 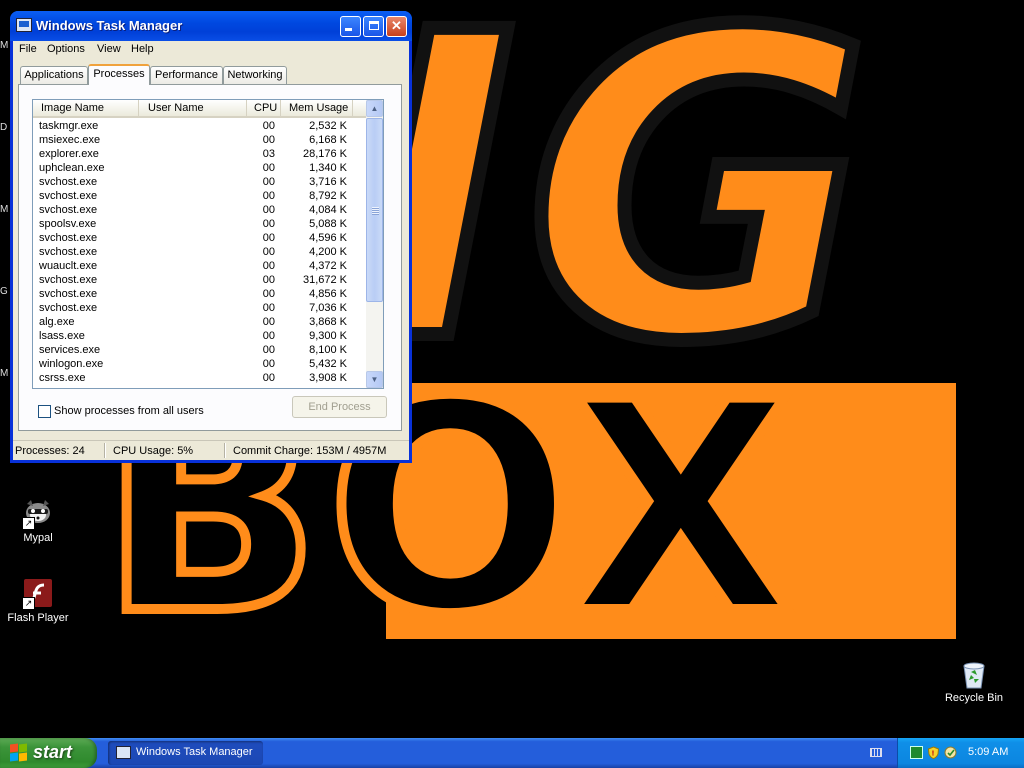 What do you see at coordinates (200, 126) in the screenshot?
I see `process-row: taskmgr.exe 00 2,532 K` at bounding box center [200, 126].